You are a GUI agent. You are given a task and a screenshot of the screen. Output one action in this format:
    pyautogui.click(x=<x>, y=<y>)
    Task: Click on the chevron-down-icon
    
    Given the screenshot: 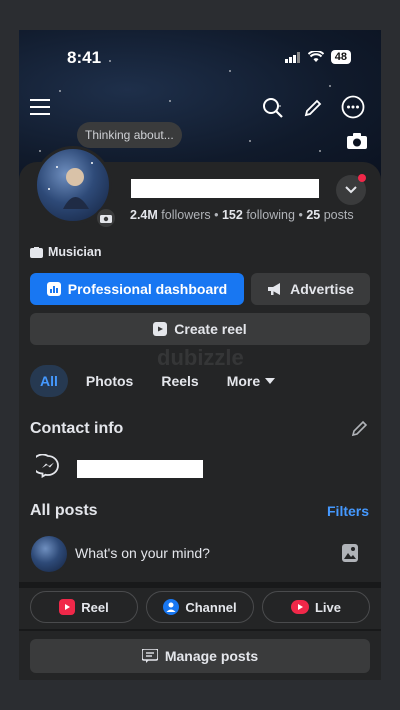 What is the action you would take?
    pyautogui.click(x=351, y=190)
    